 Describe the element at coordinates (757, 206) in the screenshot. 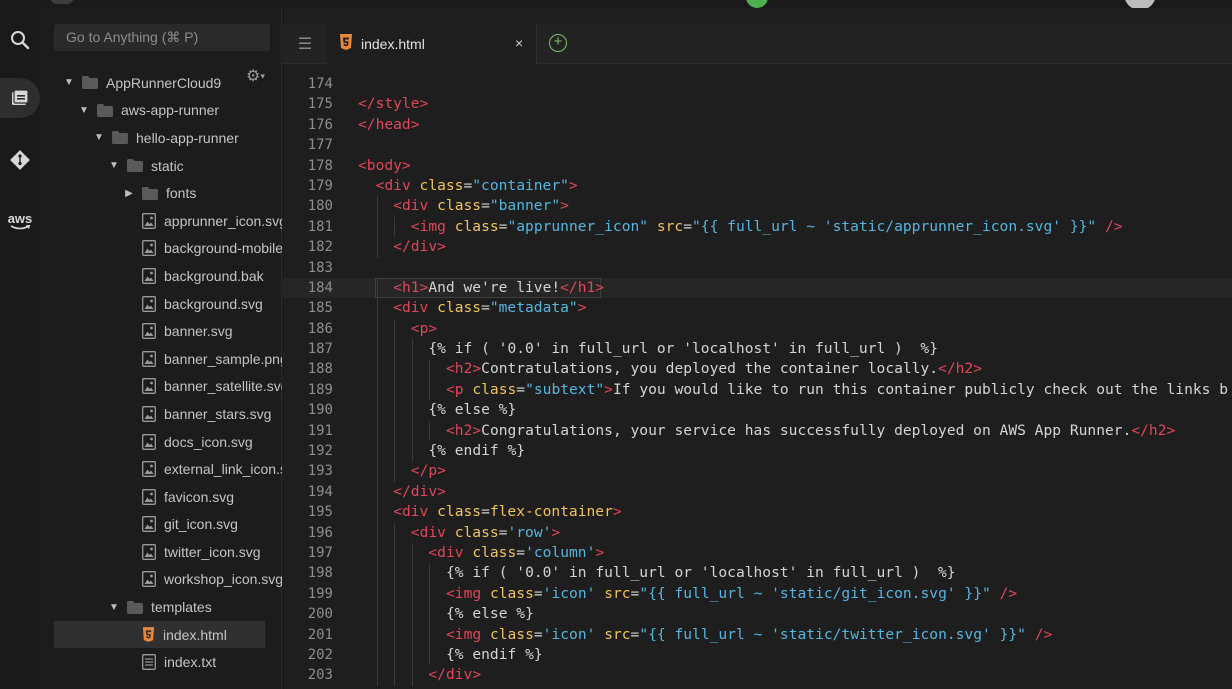

I see `code-line: 180 <div class="banner">` at that location.